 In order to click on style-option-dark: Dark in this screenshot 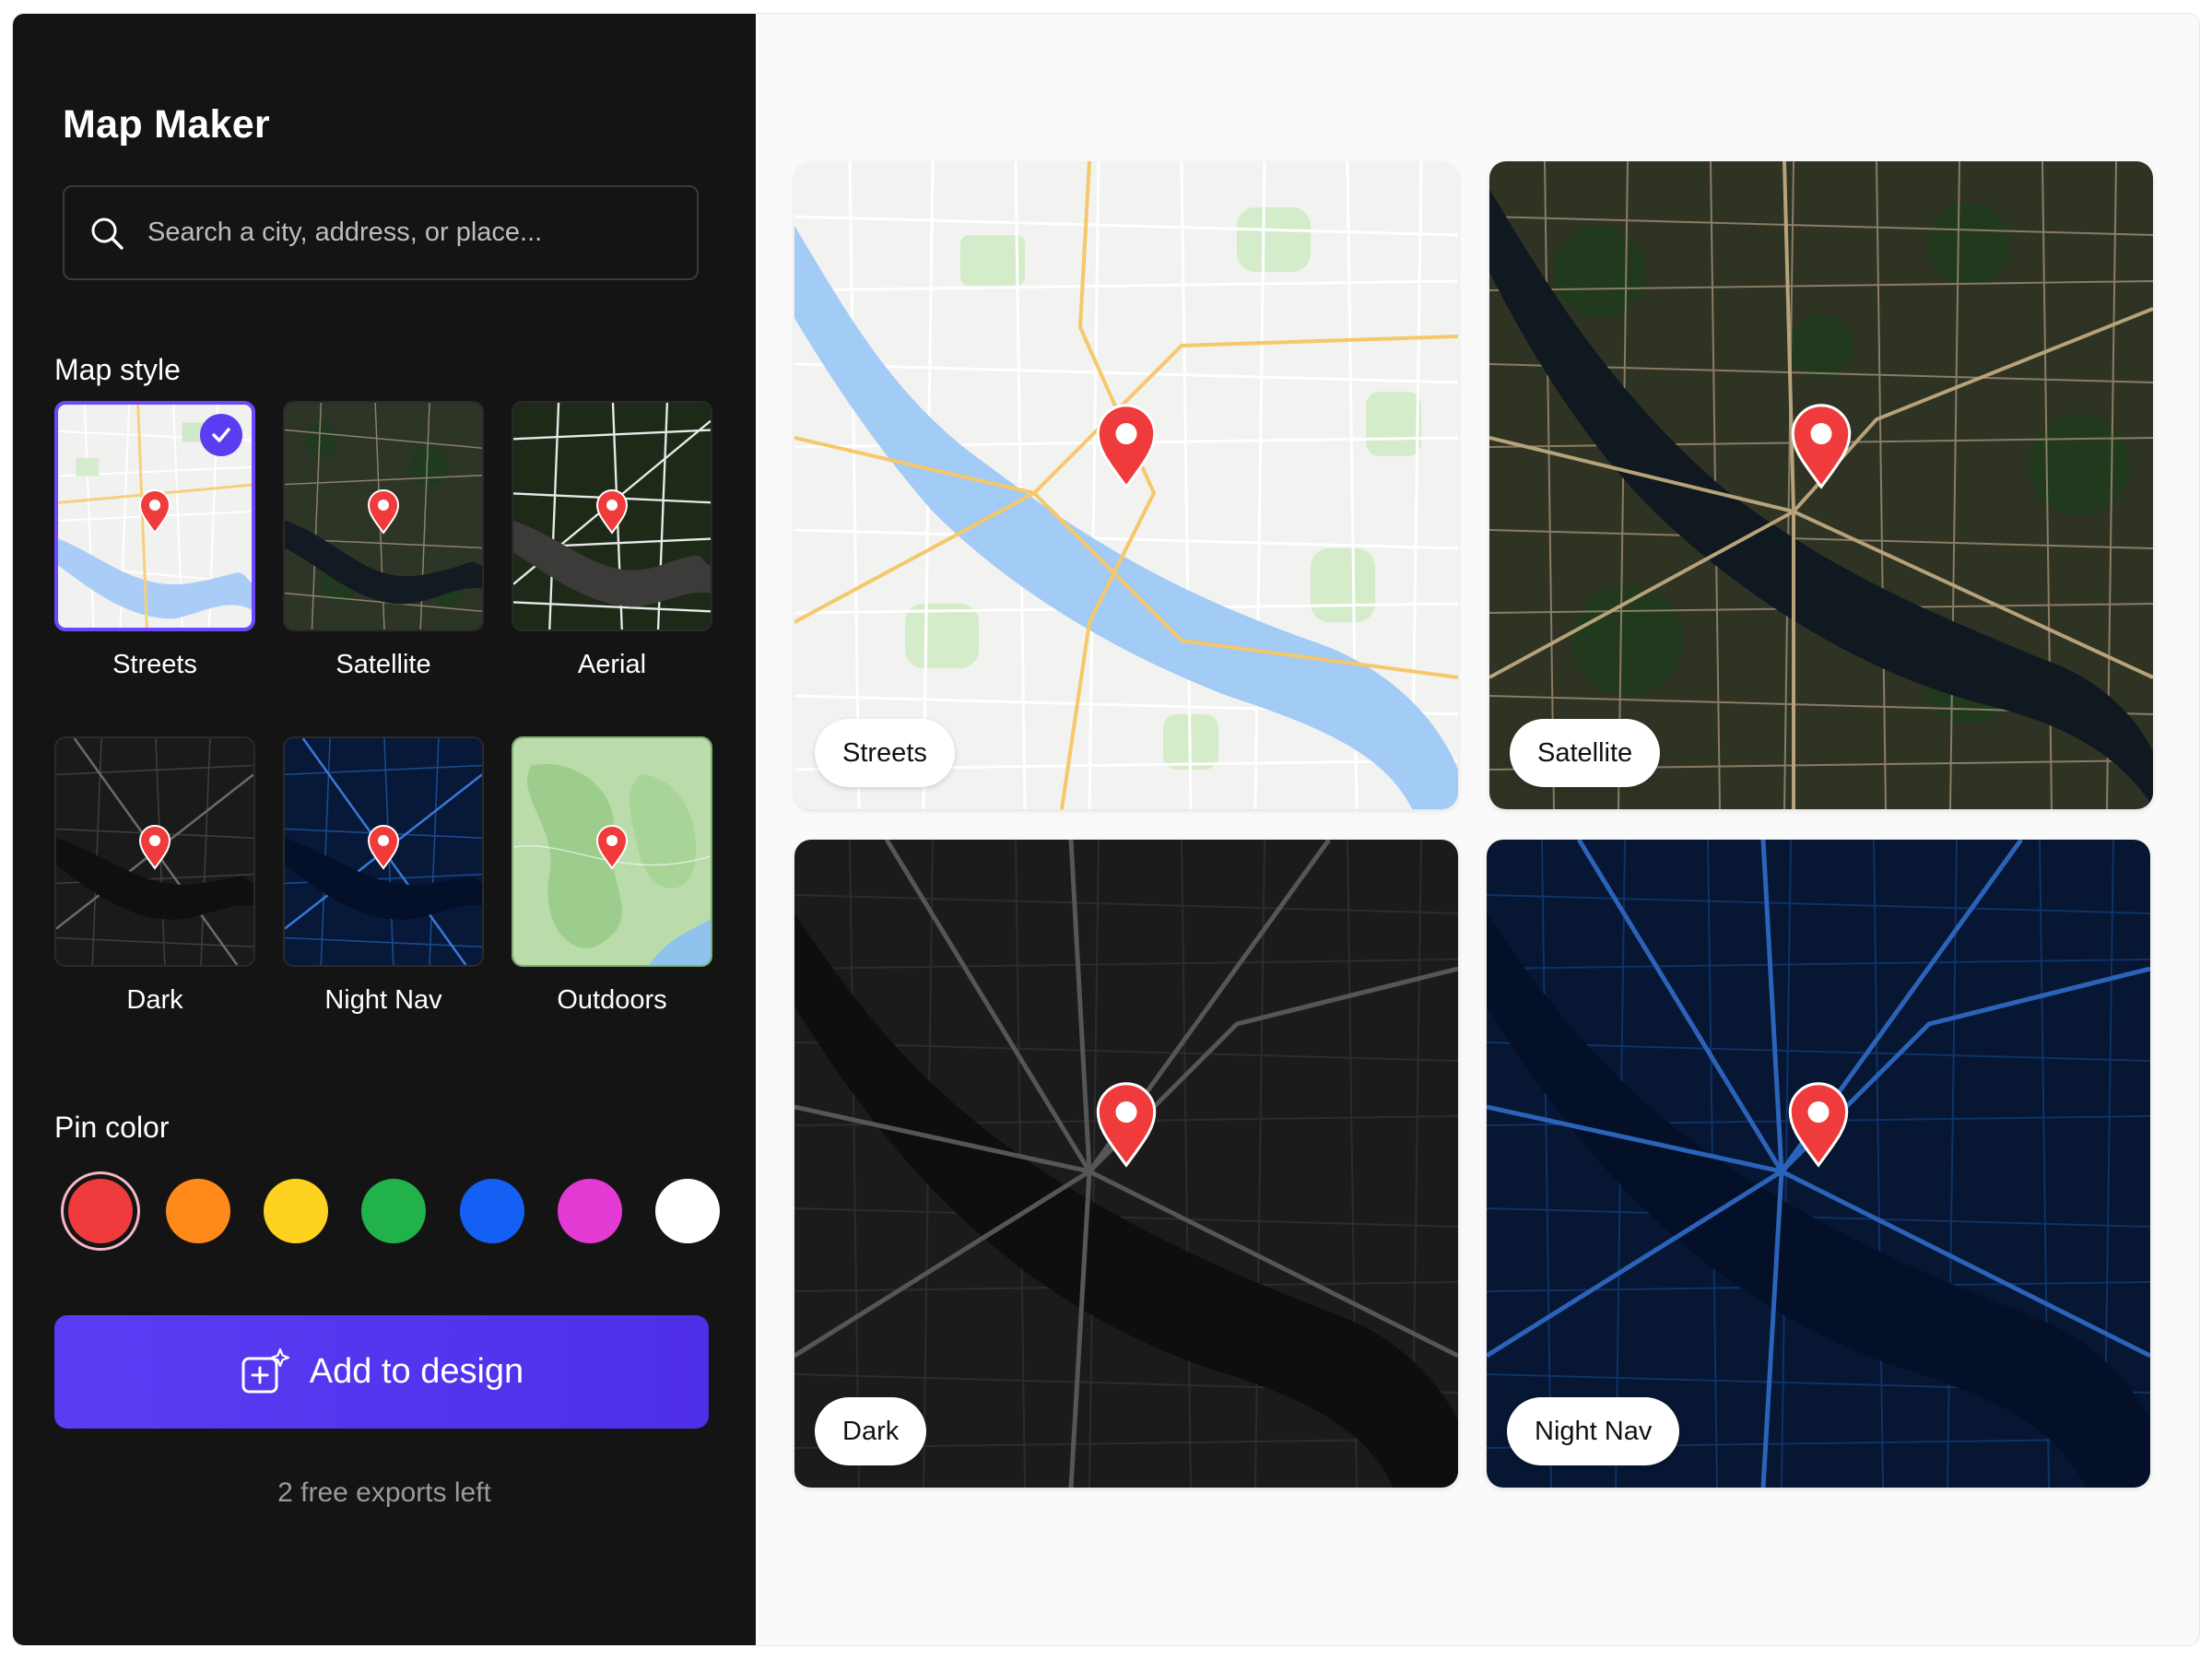, I will do `click(154, 876)`.